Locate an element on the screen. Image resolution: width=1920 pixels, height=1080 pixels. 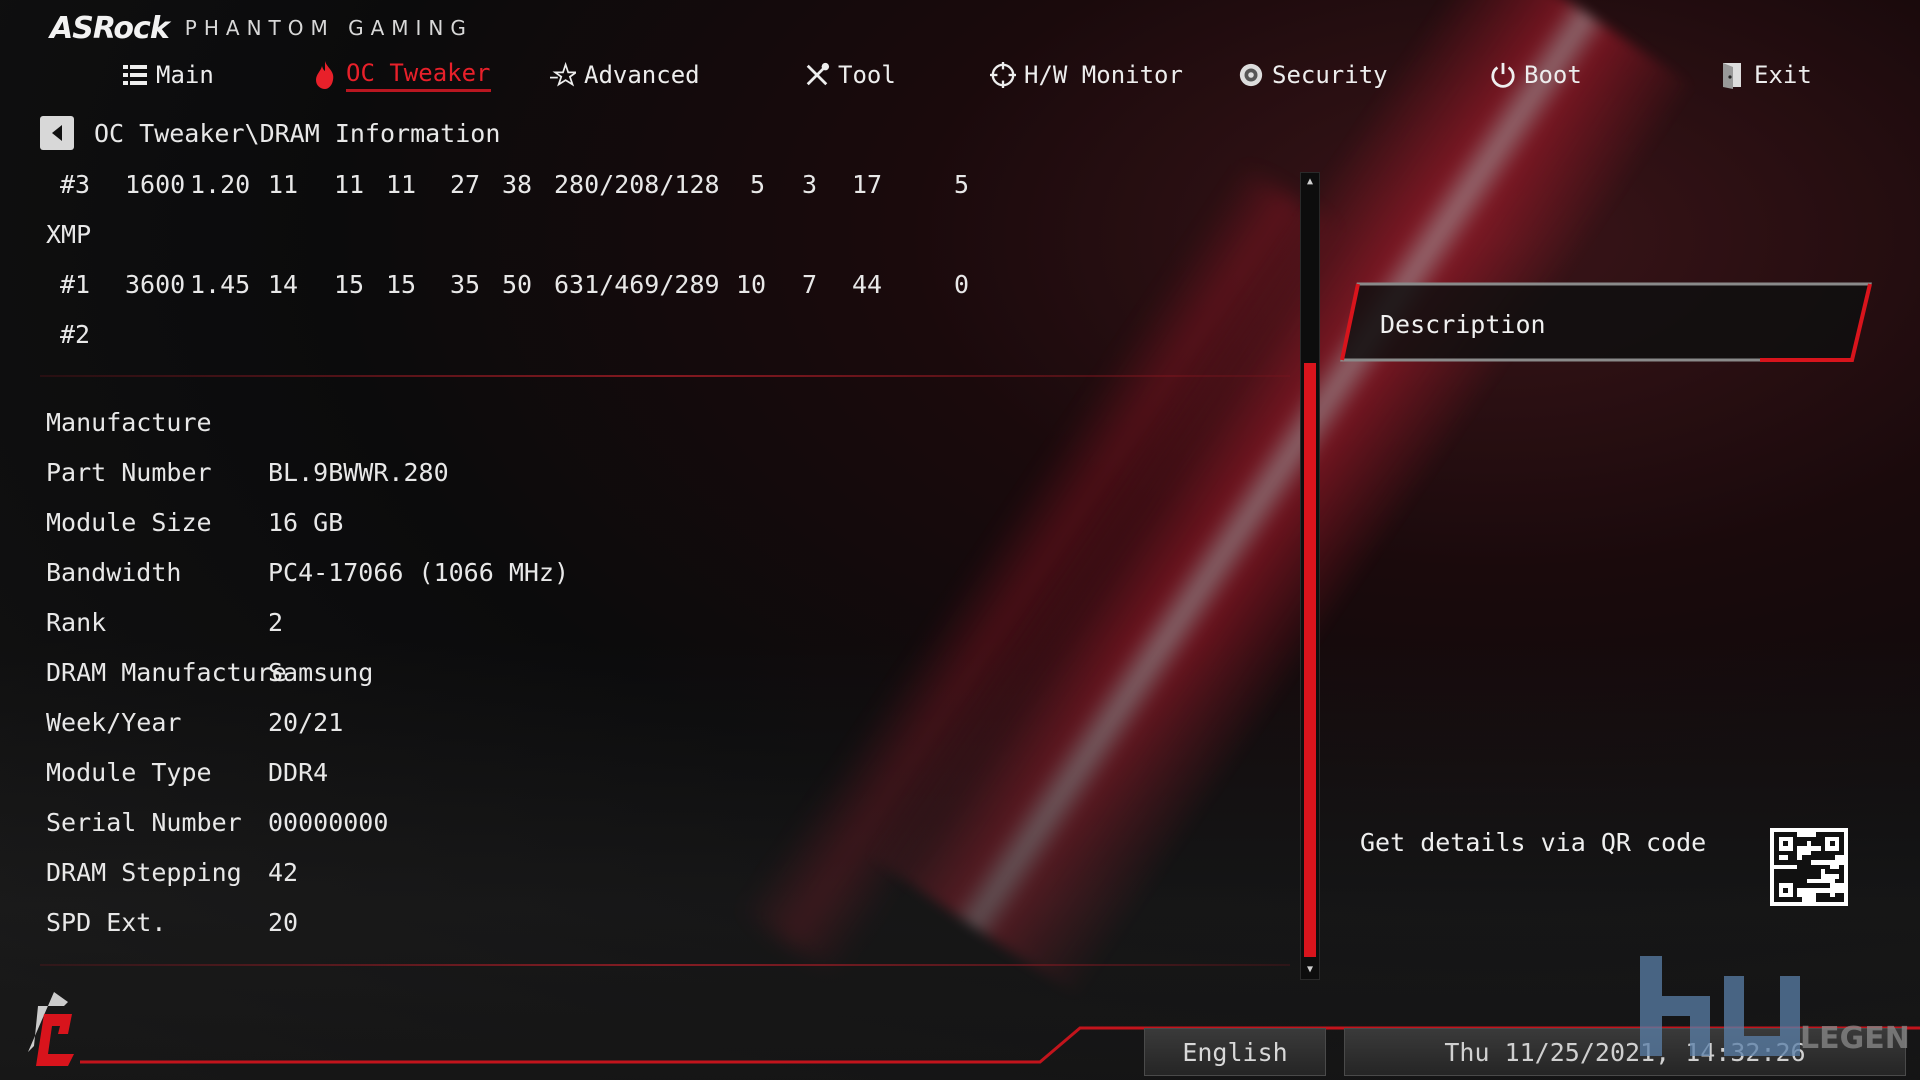
description-panel: Description is located at coordinates (1605, 323).